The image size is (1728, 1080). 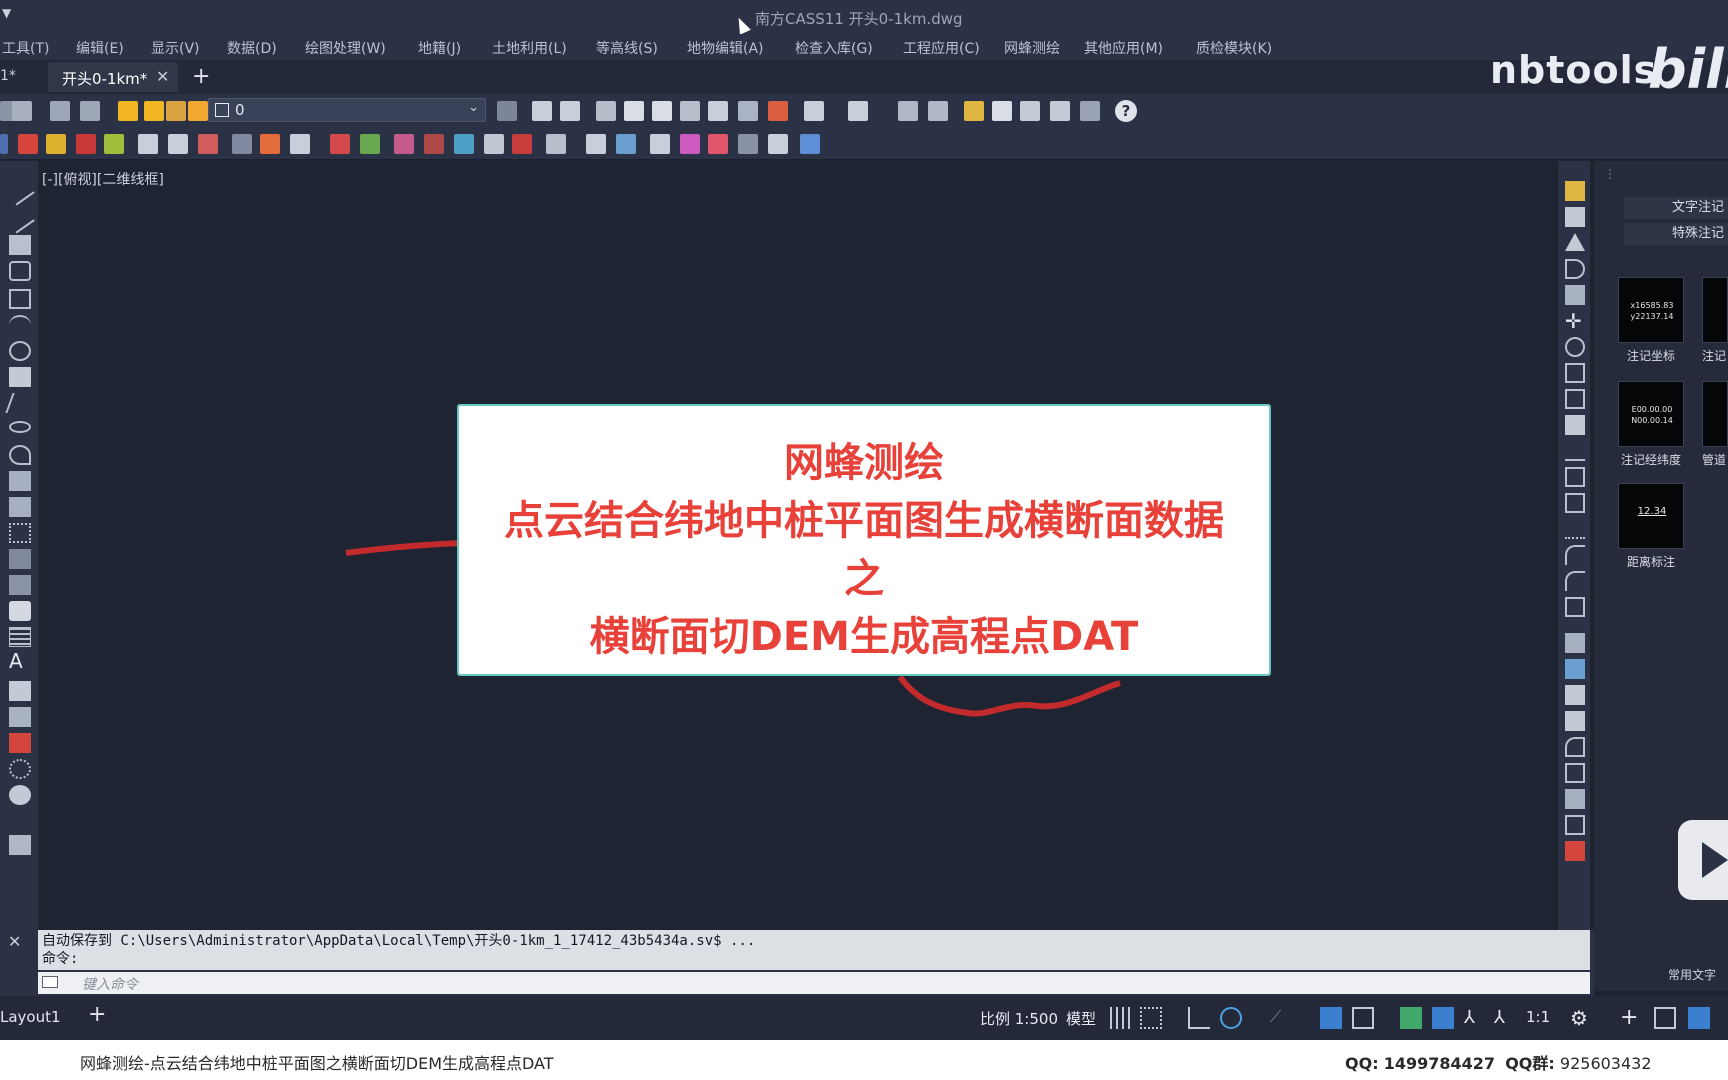 I want to click on sun-icon, so click(x=154, y=111).